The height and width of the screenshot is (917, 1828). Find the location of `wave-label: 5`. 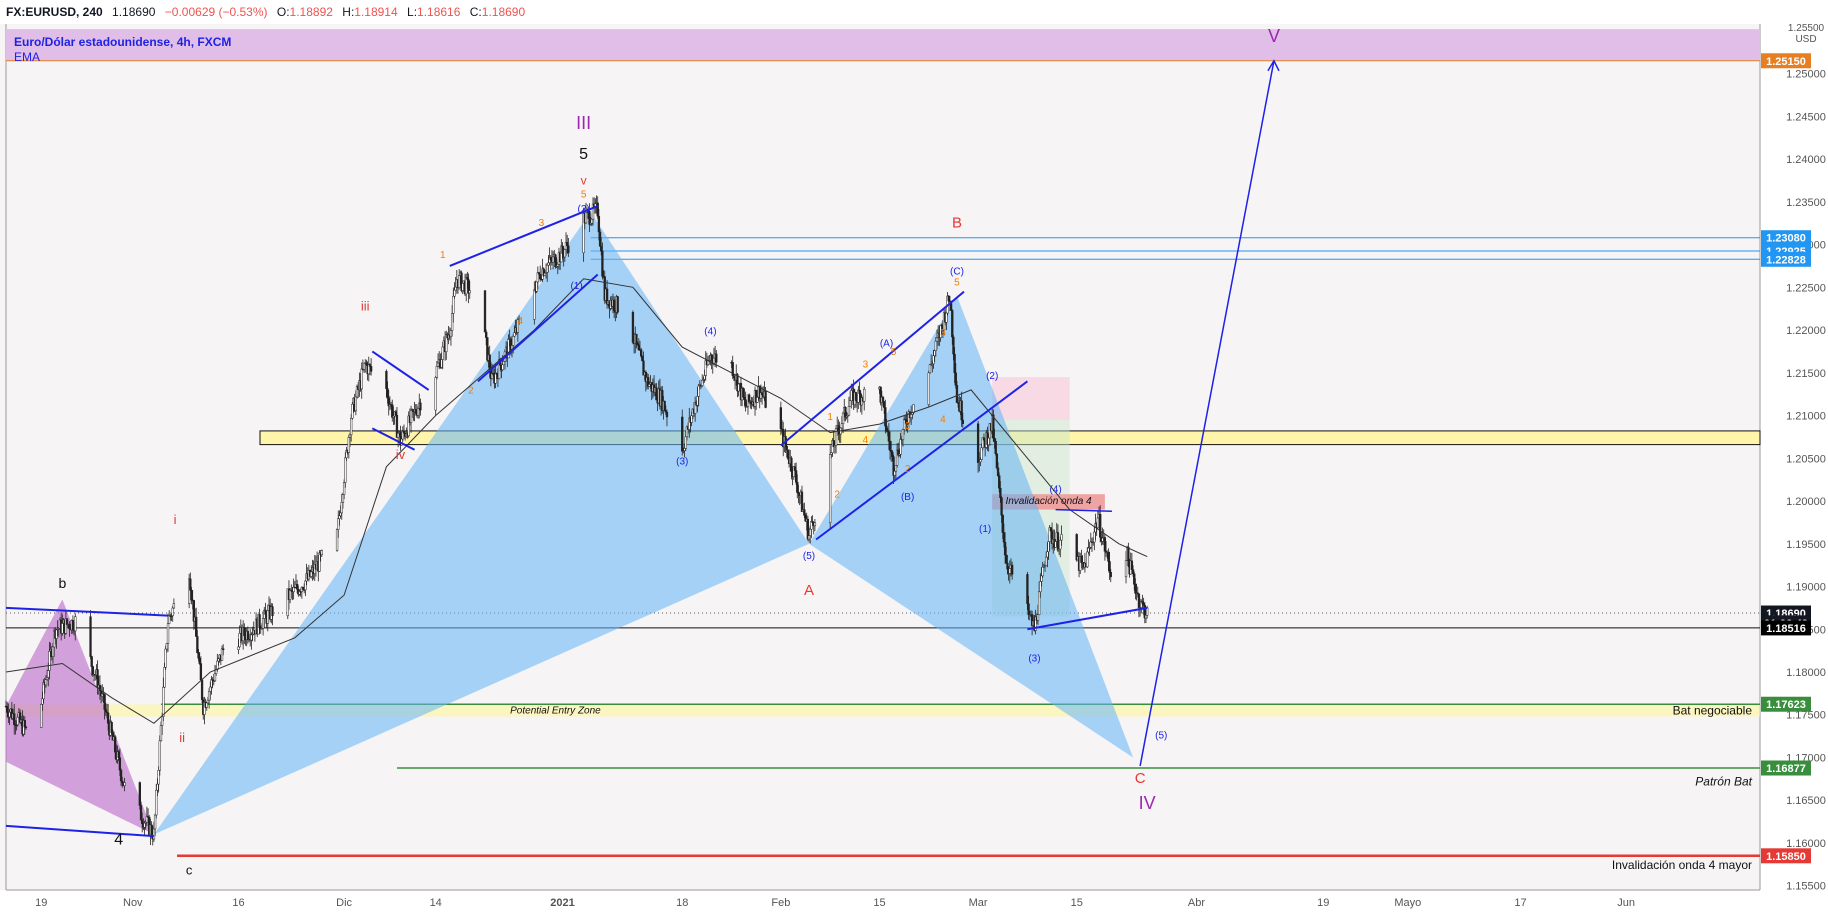

wave-label: 5 is located at coordinates (583, 154).